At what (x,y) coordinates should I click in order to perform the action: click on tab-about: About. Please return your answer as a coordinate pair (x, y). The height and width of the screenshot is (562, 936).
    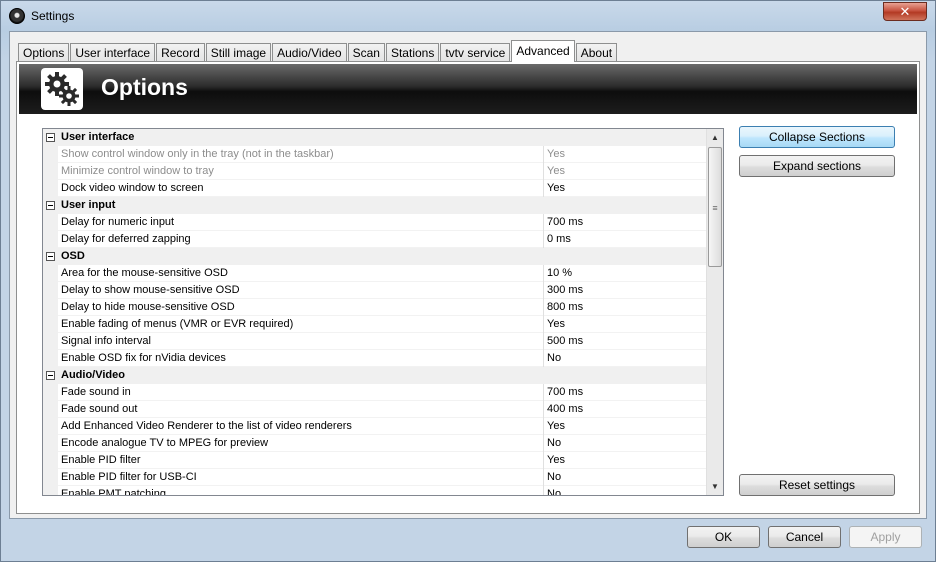
    Looking at the image, I should click on (596, 52).